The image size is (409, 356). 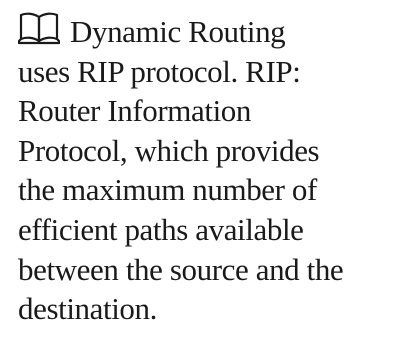 I want to click on note-line-6: efficient paths available, so click(x=161, y=229).